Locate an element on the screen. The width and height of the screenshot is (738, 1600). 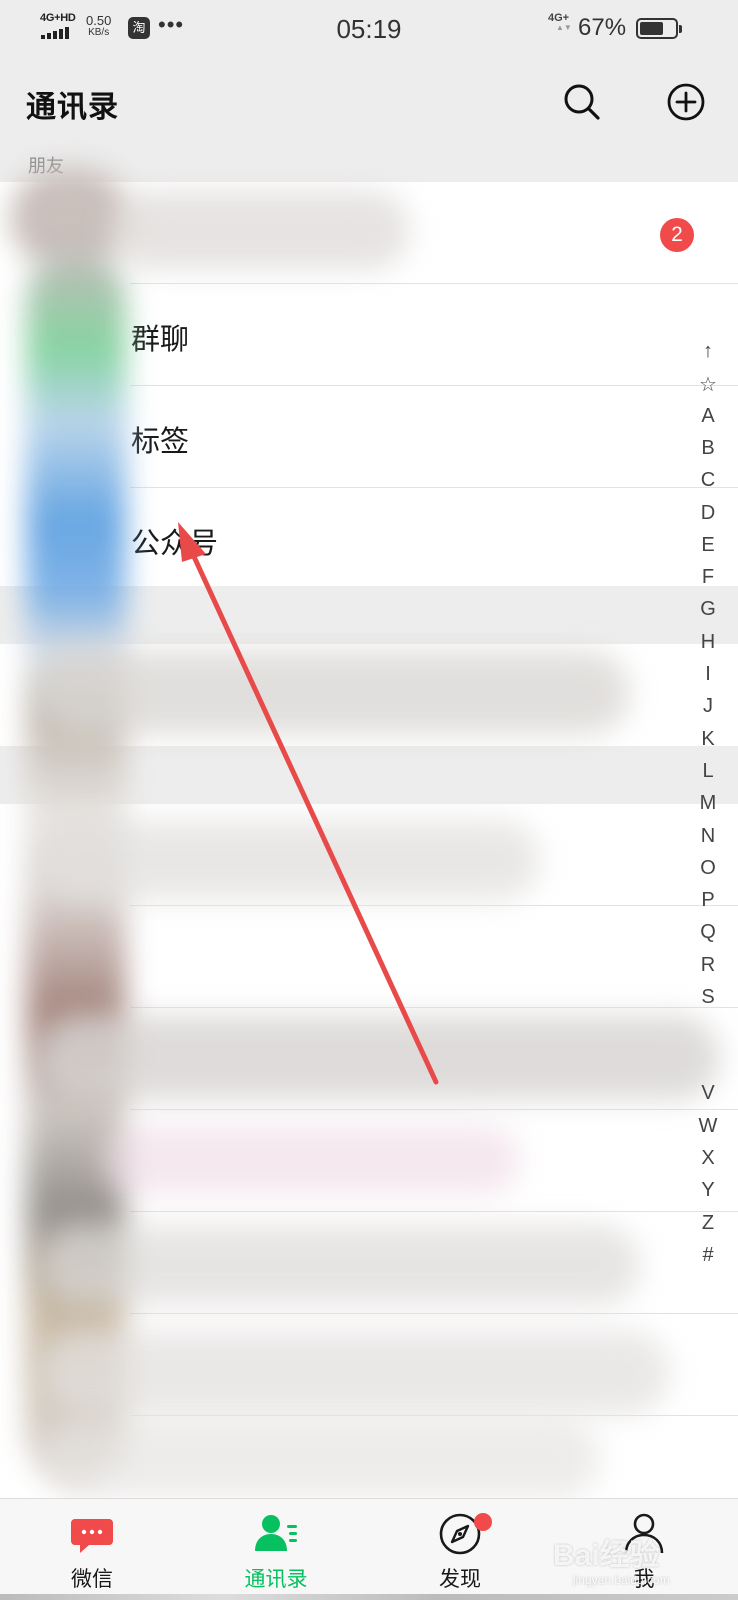
alphabet-index-letter: R is located at coordinates (708, 969).